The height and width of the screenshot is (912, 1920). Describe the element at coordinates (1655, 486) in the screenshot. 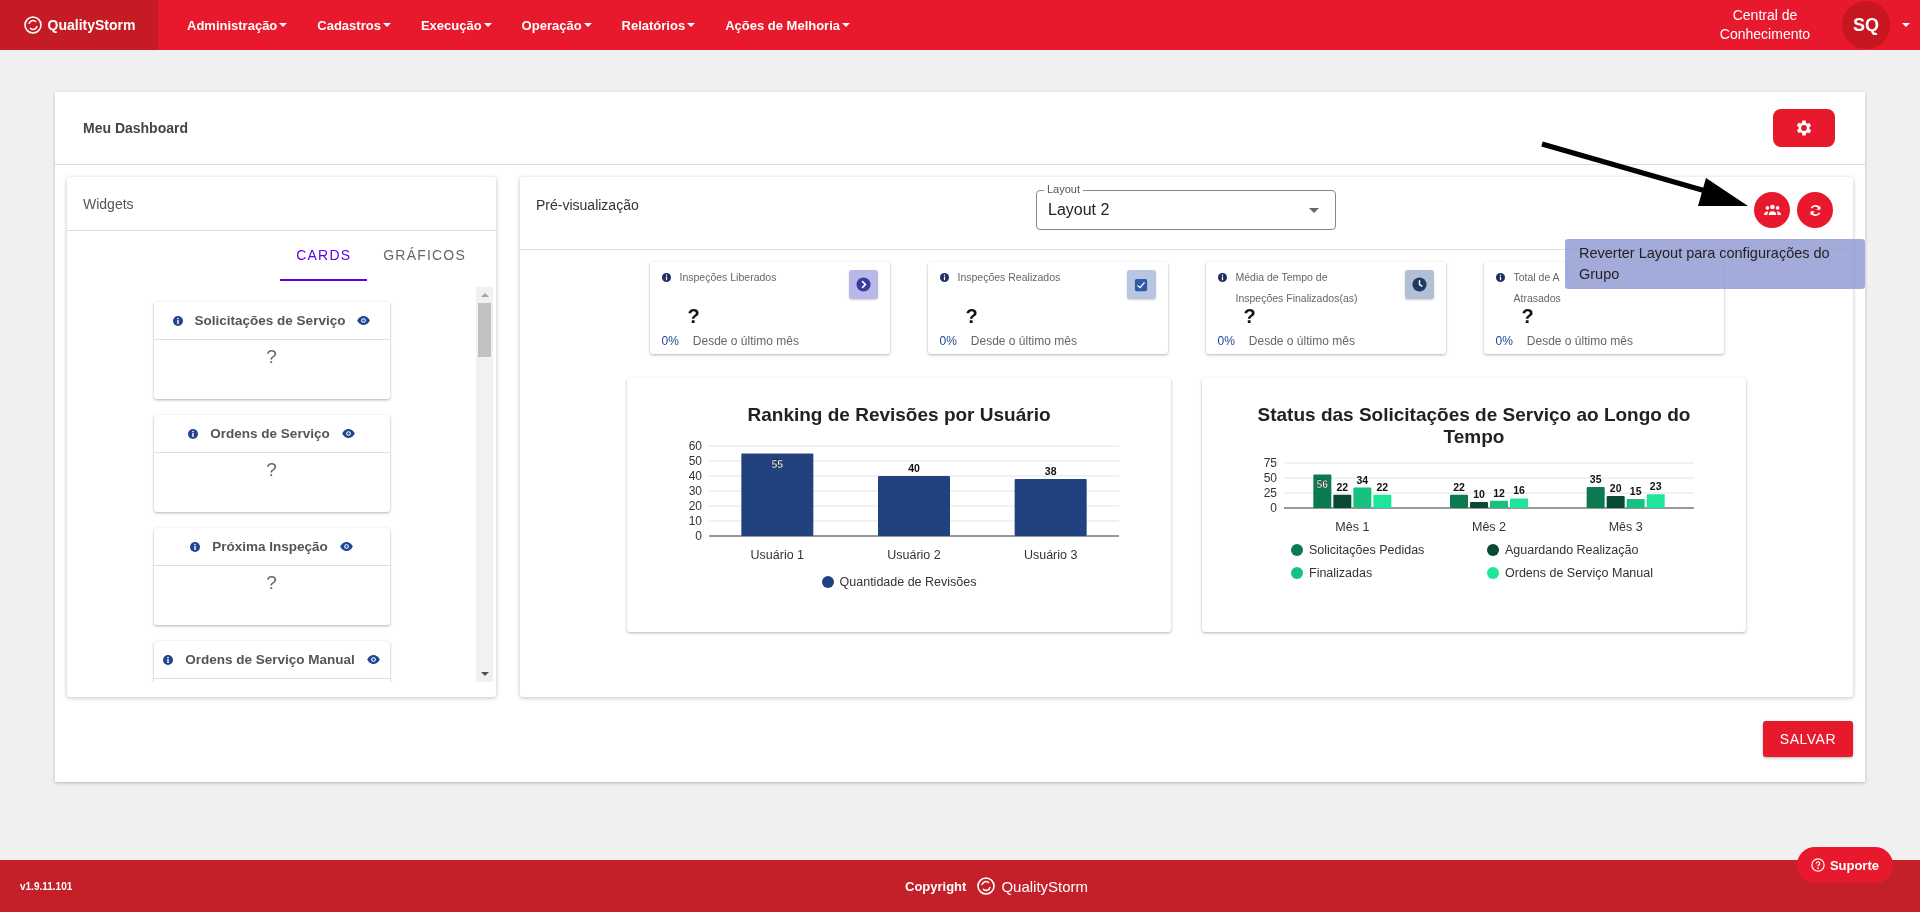

I see `data-label: 23` at that location.